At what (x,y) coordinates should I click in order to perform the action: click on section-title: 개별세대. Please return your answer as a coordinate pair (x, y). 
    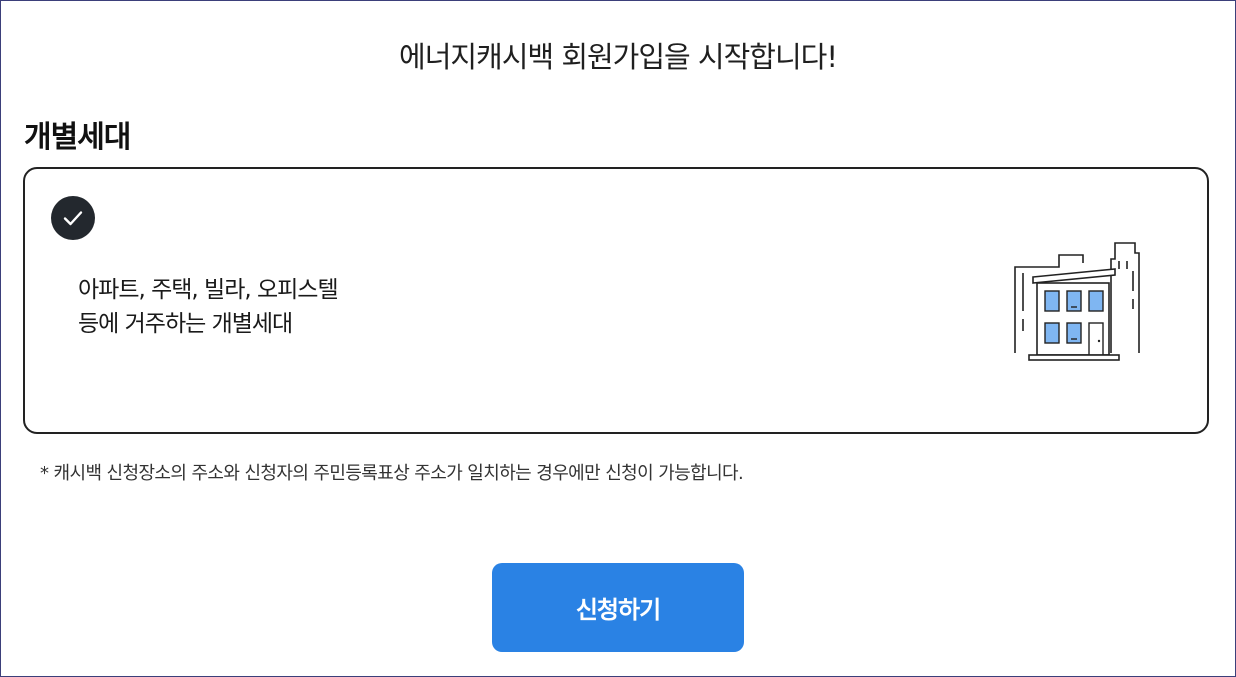
    Looking at the image, I should click on (77, 137).